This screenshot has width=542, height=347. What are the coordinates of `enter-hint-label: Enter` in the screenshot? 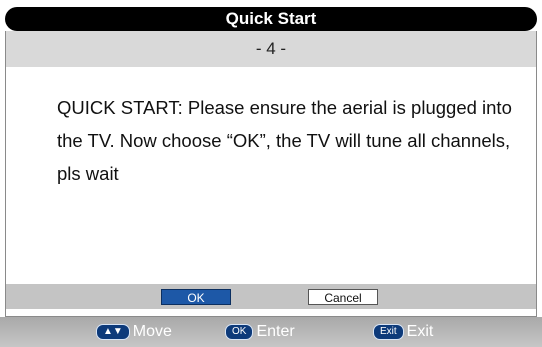 It's located at (275, 331).